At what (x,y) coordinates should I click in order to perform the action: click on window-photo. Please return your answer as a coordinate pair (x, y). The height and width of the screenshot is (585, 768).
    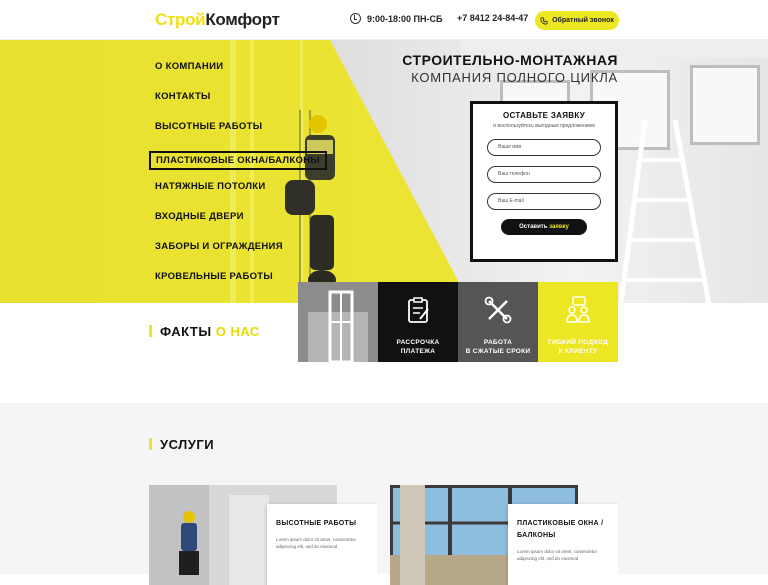
    Looking at the image, I should click on (338, 322).